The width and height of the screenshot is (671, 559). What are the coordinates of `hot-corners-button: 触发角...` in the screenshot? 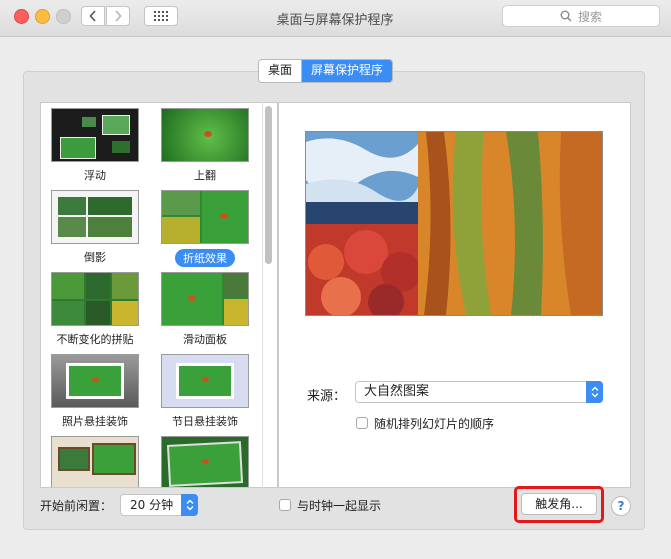 It's located at (559, 504).